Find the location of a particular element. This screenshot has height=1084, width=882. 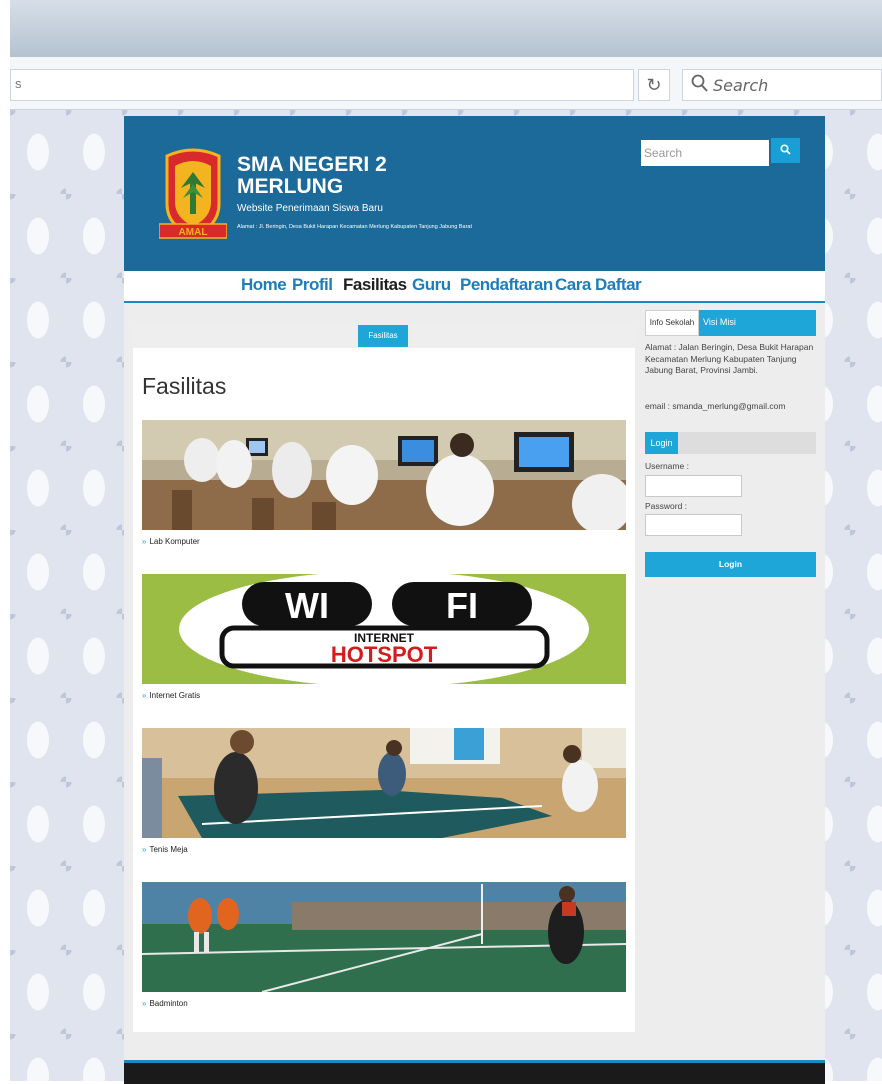

page-title: Fasilitas is located at coordinates (184, 386).